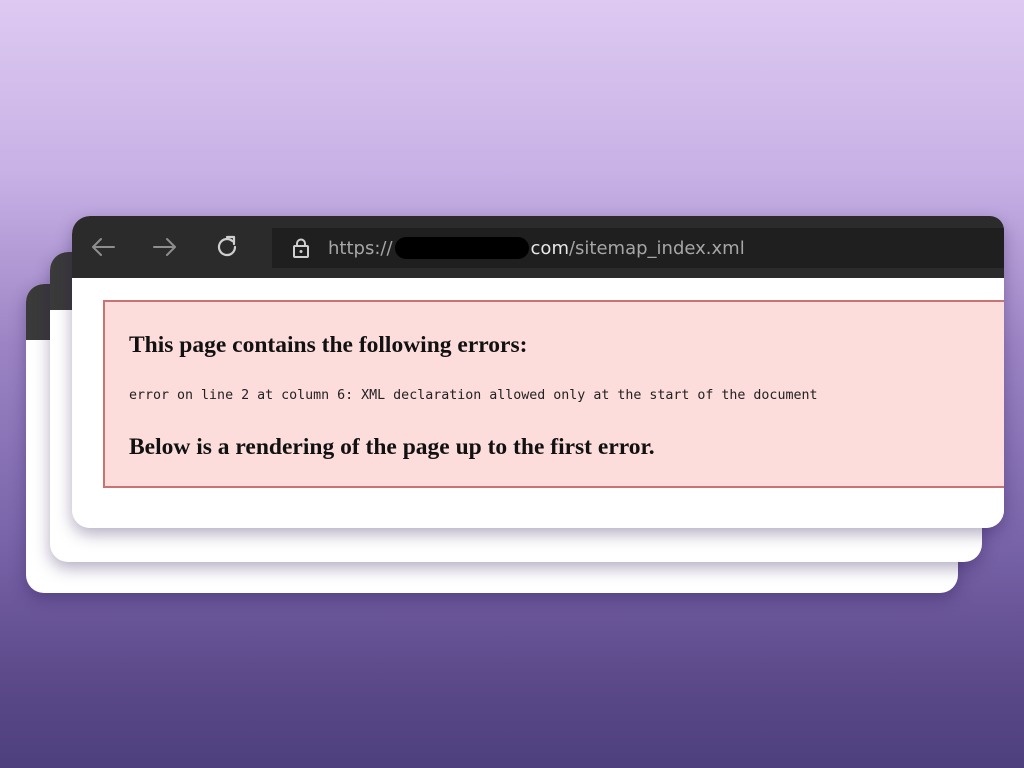 The image size is (1024, 768). I want to click on url-path: /sitemap_index.xml, so click(656, 248).